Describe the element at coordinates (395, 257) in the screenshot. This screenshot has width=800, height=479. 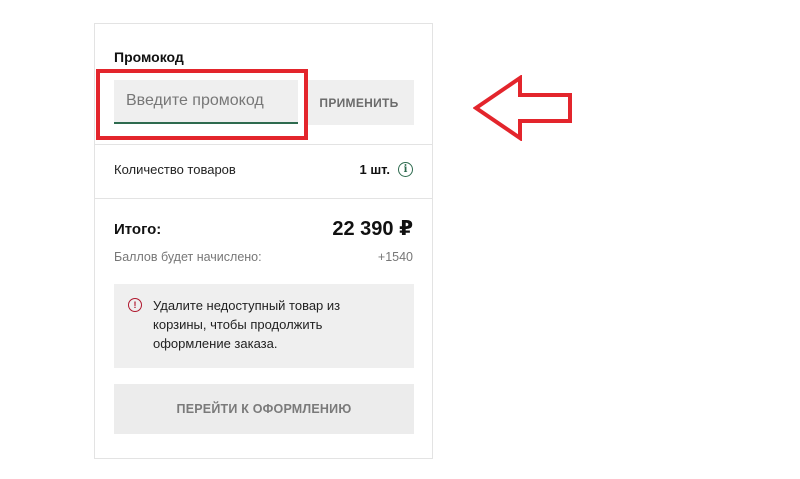
I see `points-value: +1540` at that location.